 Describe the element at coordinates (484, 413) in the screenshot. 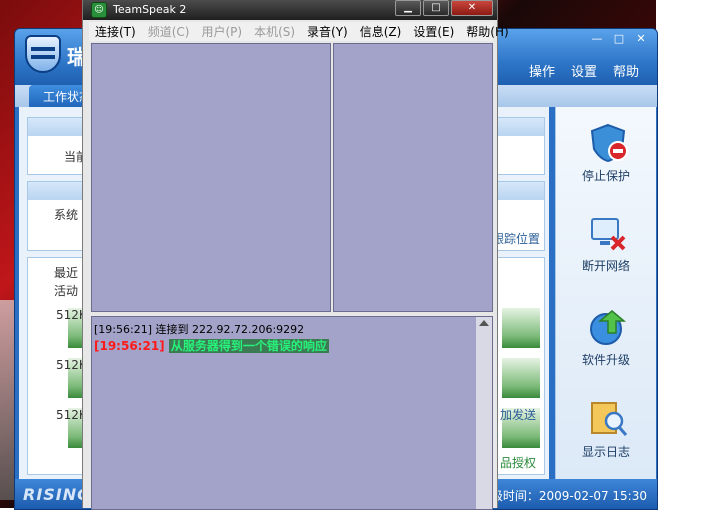

I see `log-scrollbar` at that location.